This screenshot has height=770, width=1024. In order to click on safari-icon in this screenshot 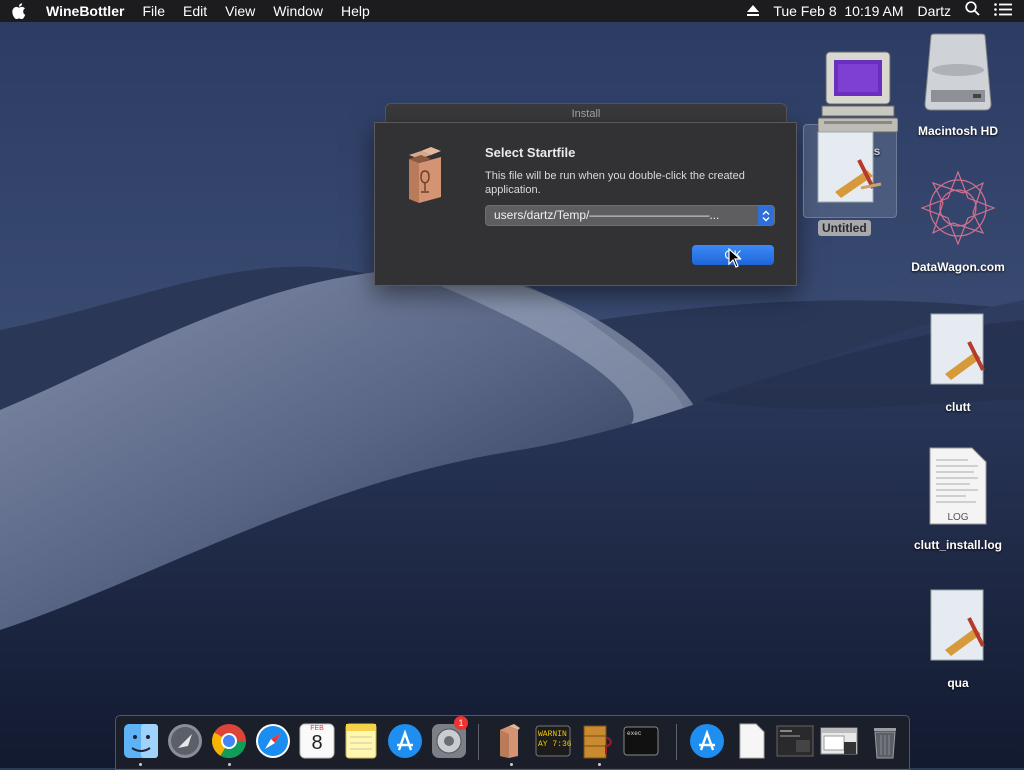, I will do `click(273, 741)`.